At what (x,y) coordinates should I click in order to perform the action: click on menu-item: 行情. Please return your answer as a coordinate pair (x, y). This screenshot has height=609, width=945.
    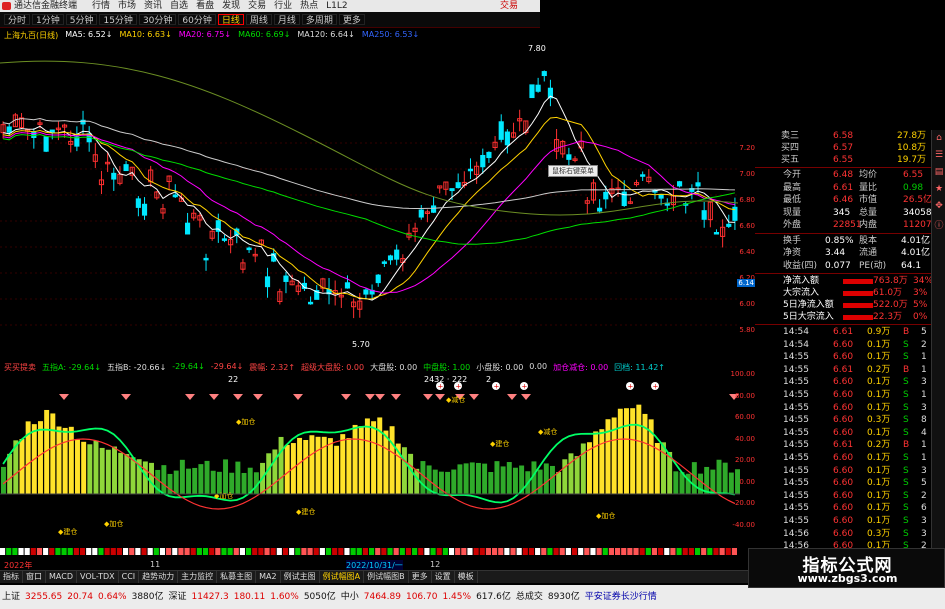
    Looking at the image, I should click on (101, 6).